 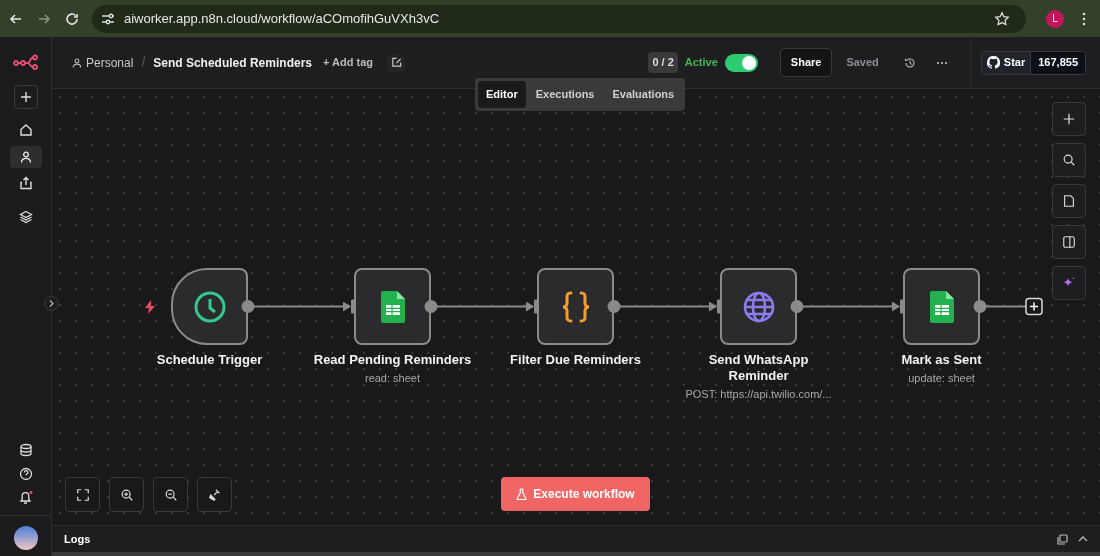 I want to click on zoom-in-button, so click(x=126, y=494).